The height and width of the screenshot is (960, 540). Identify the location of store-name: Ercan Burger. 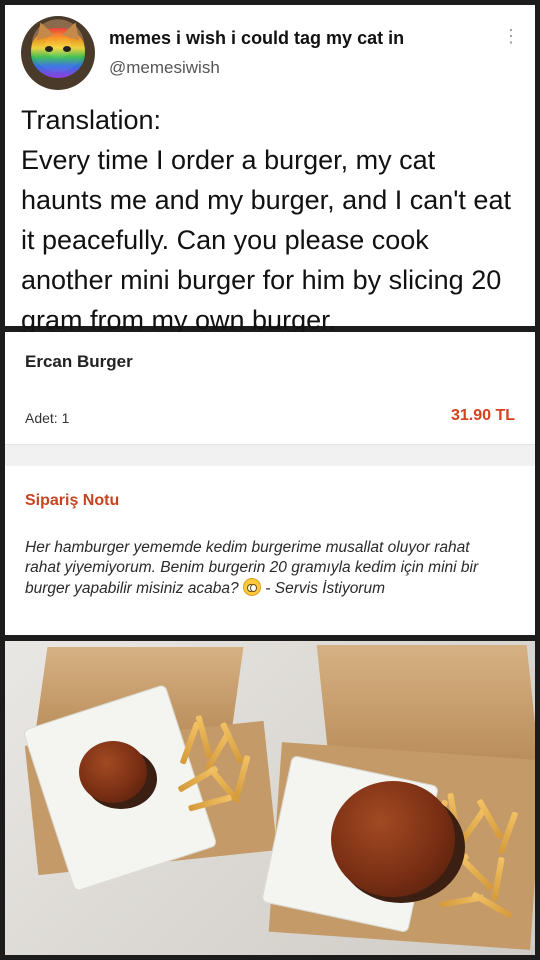
(79, 361).